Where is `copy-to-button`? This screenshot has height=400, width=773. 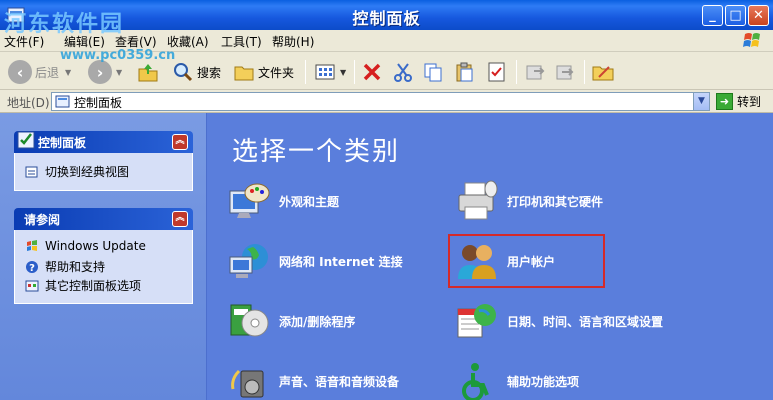 copy-to-button is located at coordinates (565, 72).